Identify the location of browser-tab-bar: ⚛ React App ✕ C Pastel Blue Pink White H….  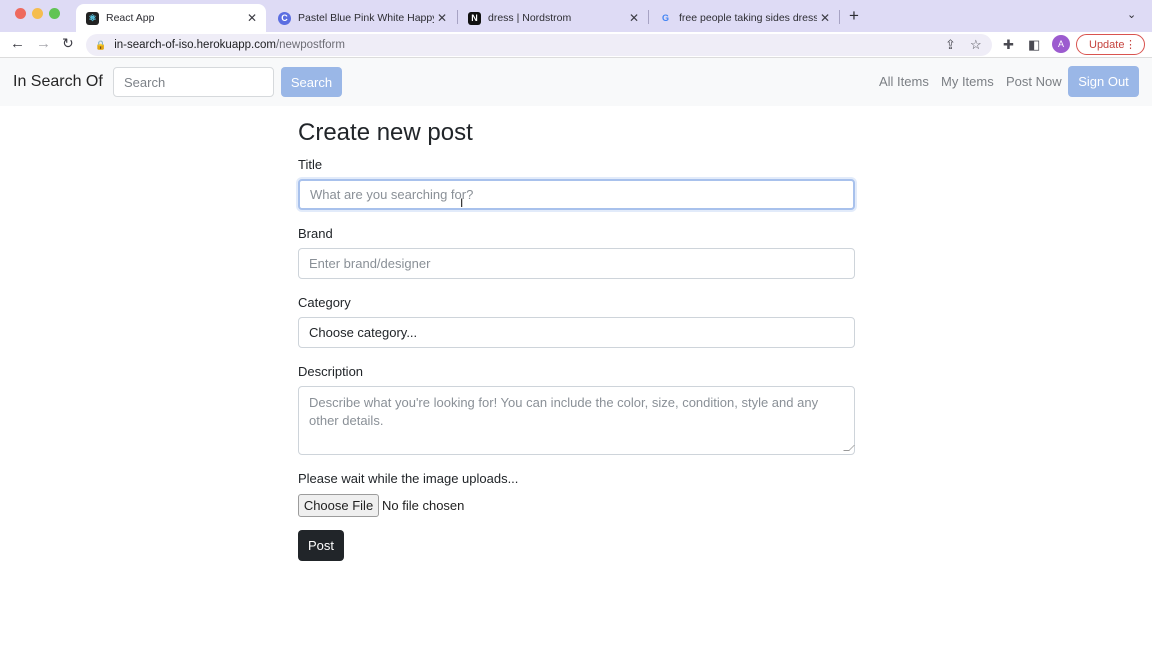
(576, 16).